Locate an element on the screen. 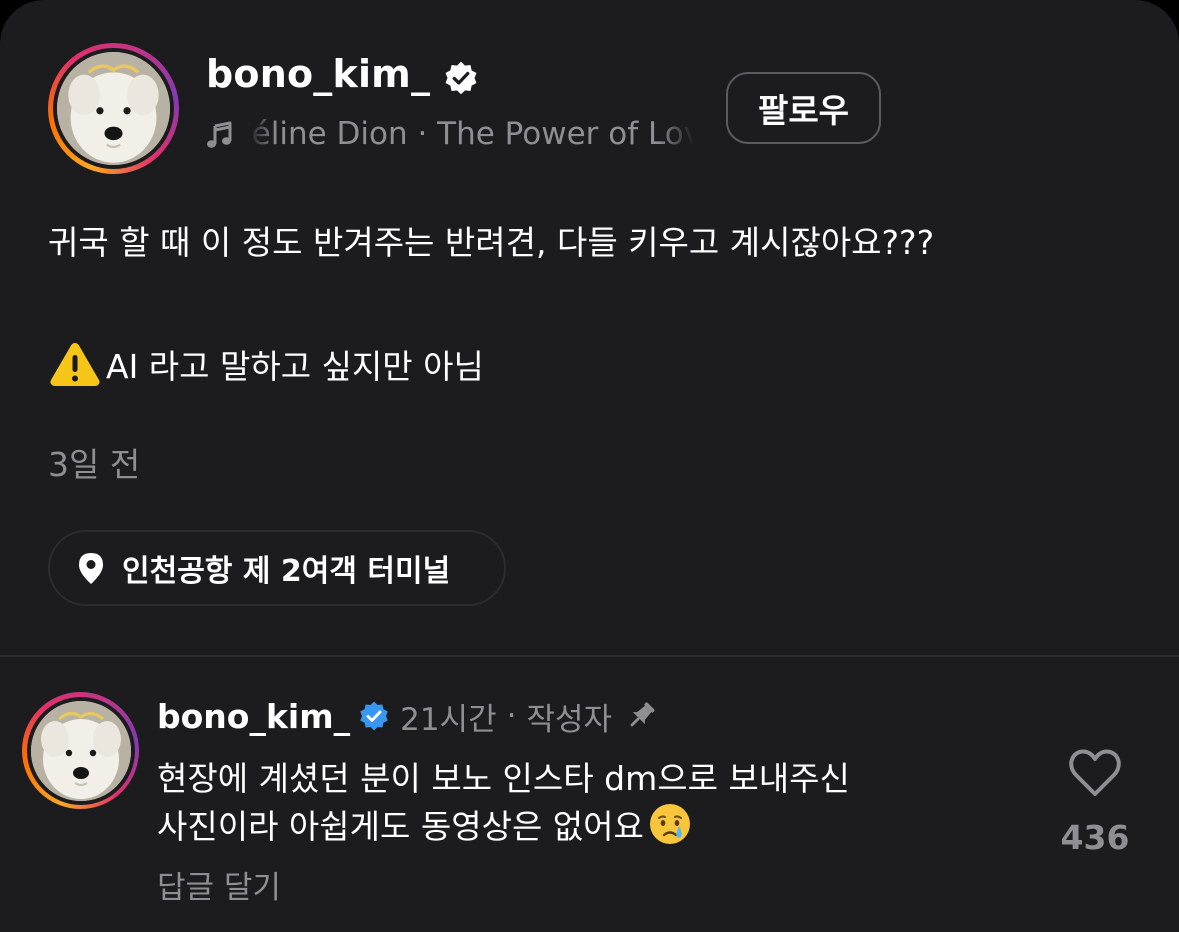 The height and width of the screenshot is (932, 1179). comment-username: bono_kim_ is located at coordinates (253, 716).